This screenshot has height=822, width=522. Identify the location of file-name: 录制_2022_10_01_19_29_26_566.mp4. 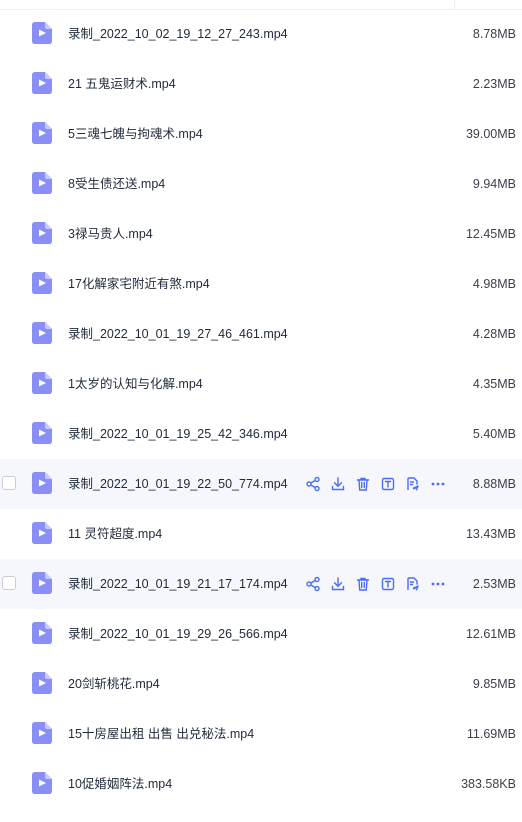
(178, 634).